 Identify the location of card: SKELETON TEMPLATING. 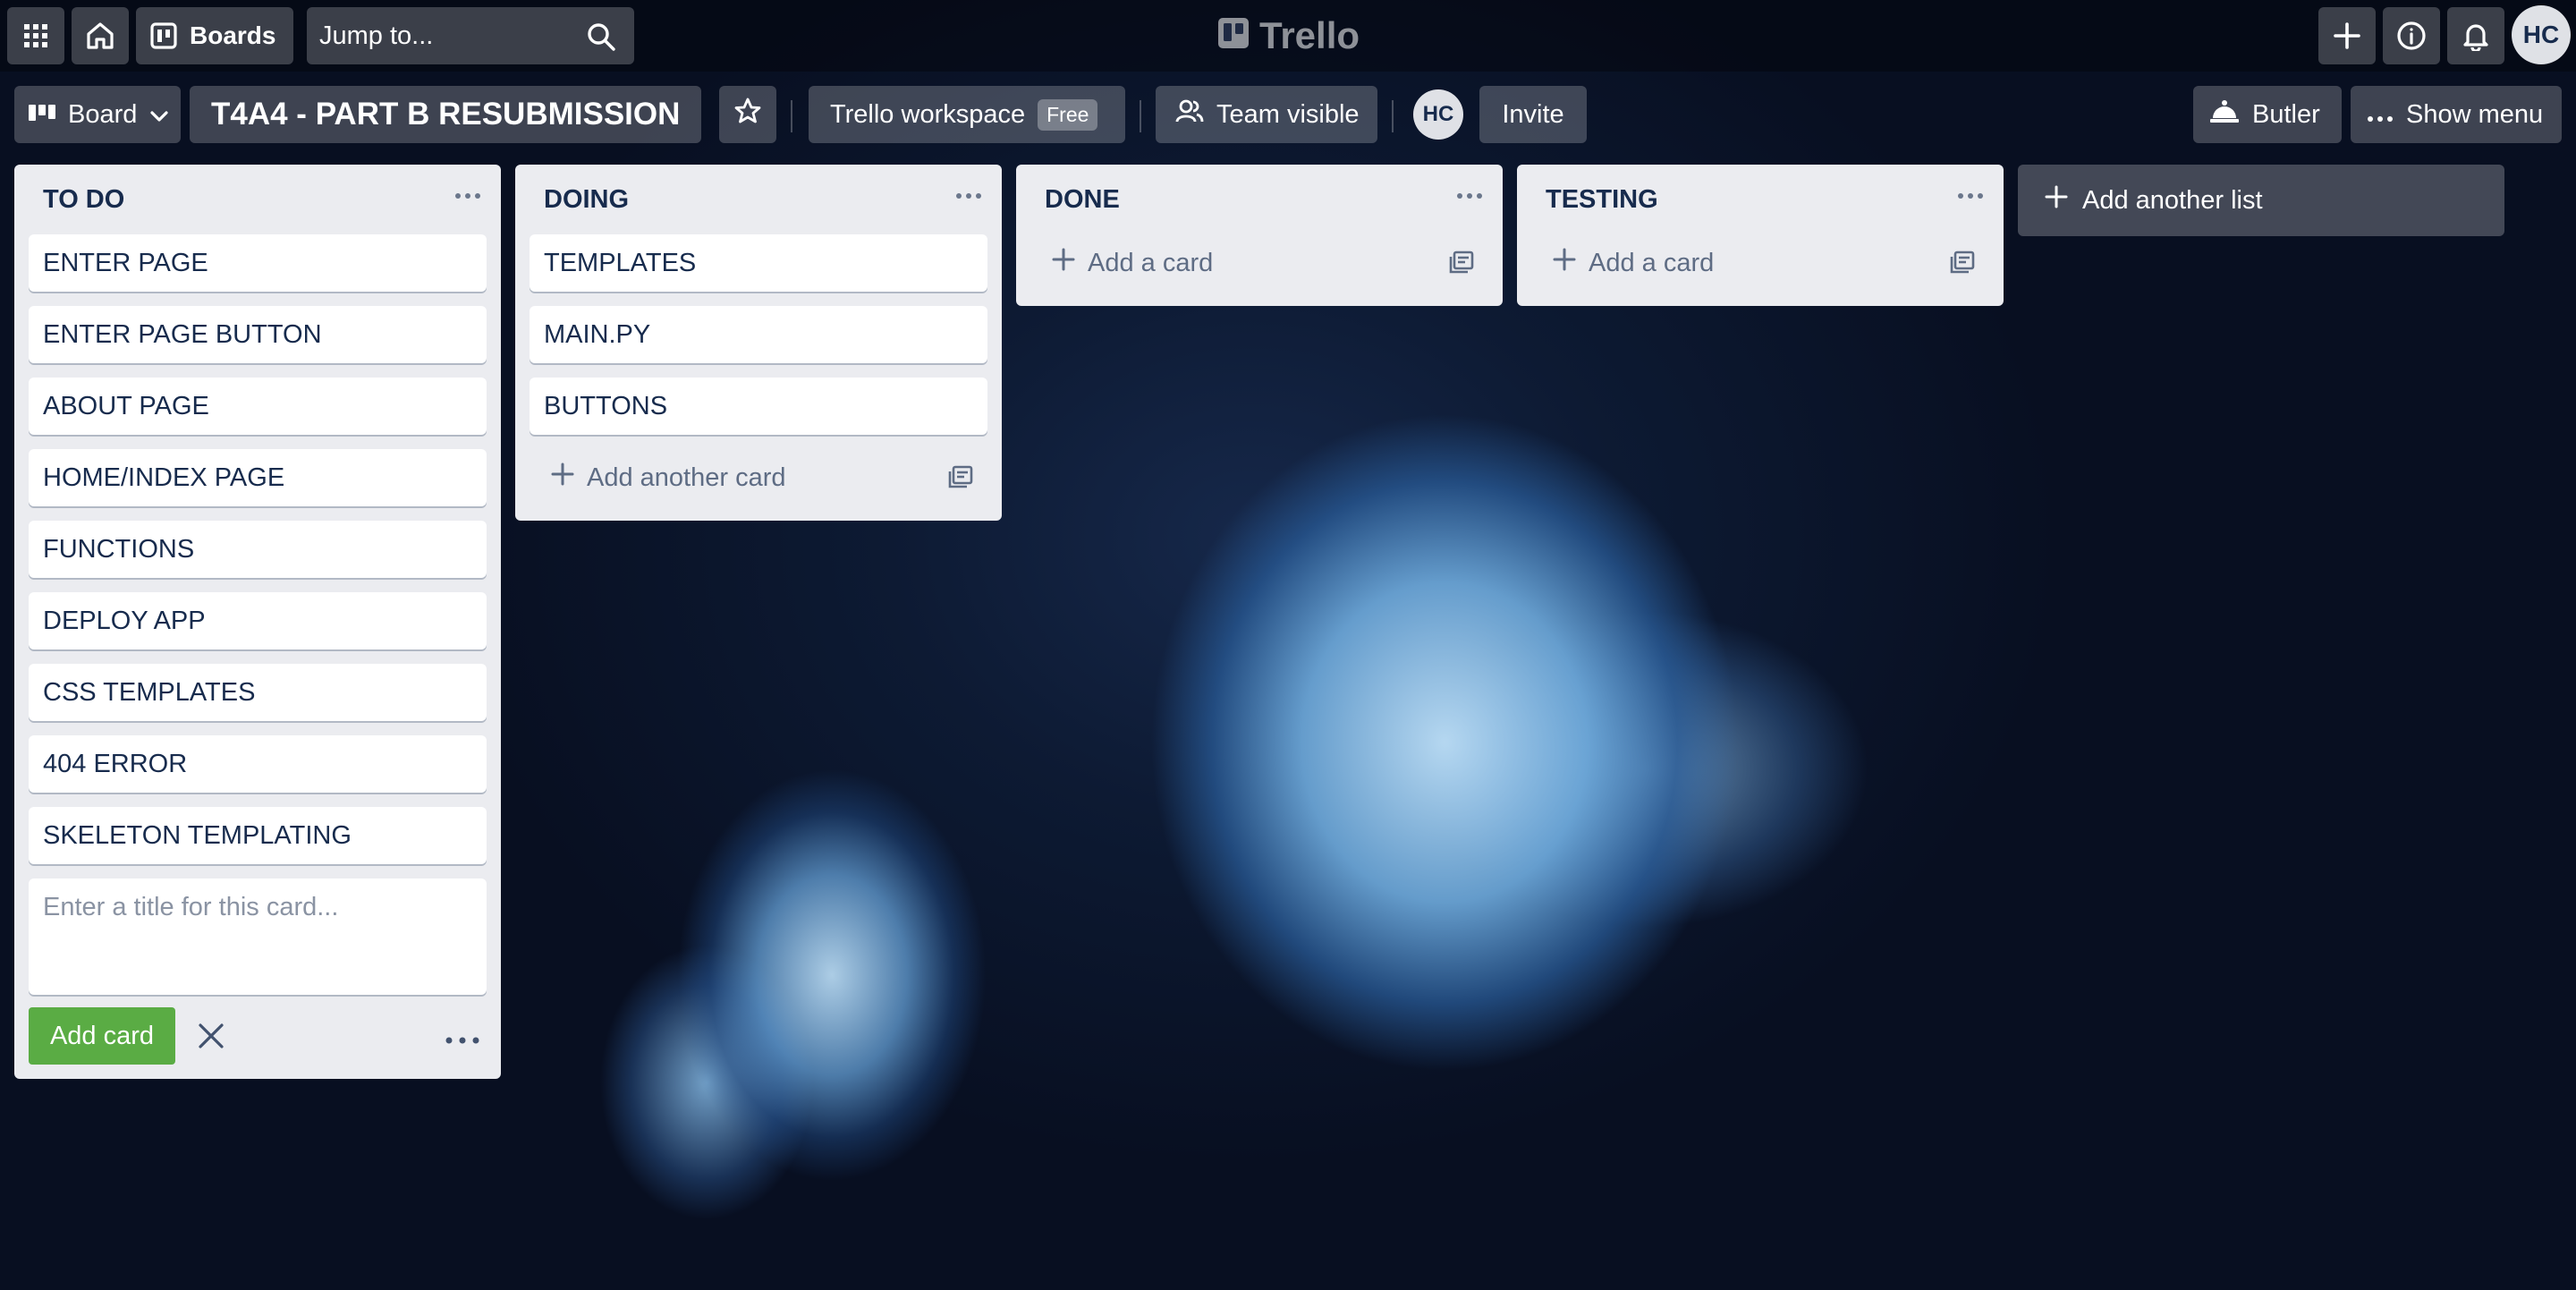
(258, 835).